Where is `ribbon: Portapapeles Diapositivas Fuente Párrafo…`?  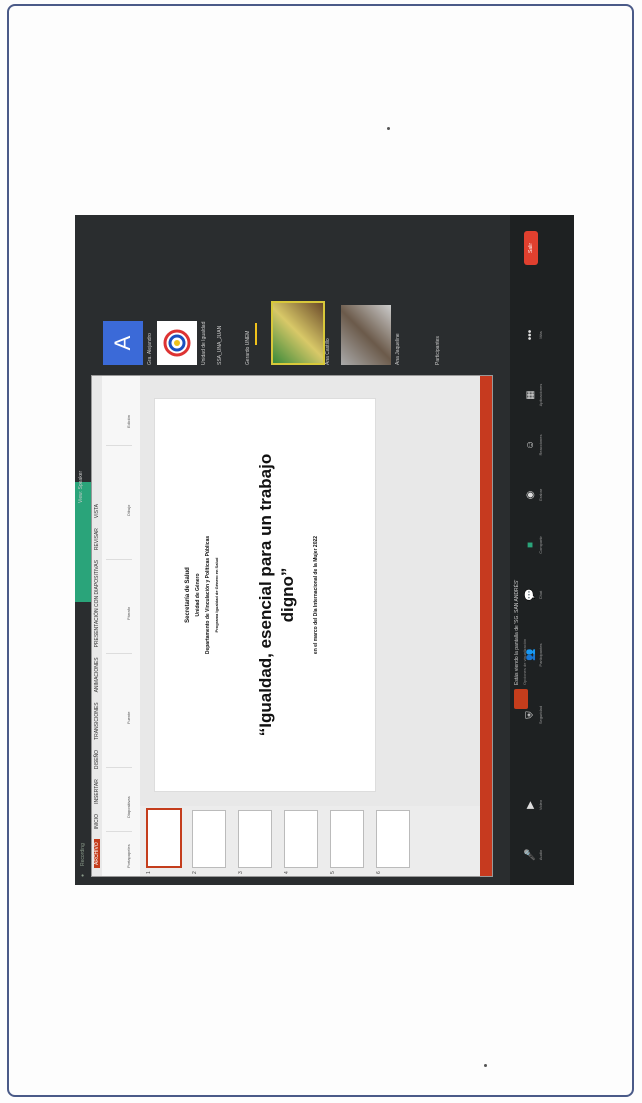
ribbon: Portapapeles Diapositivas Fuente Párrafo… is located at coordinates (121, 626).